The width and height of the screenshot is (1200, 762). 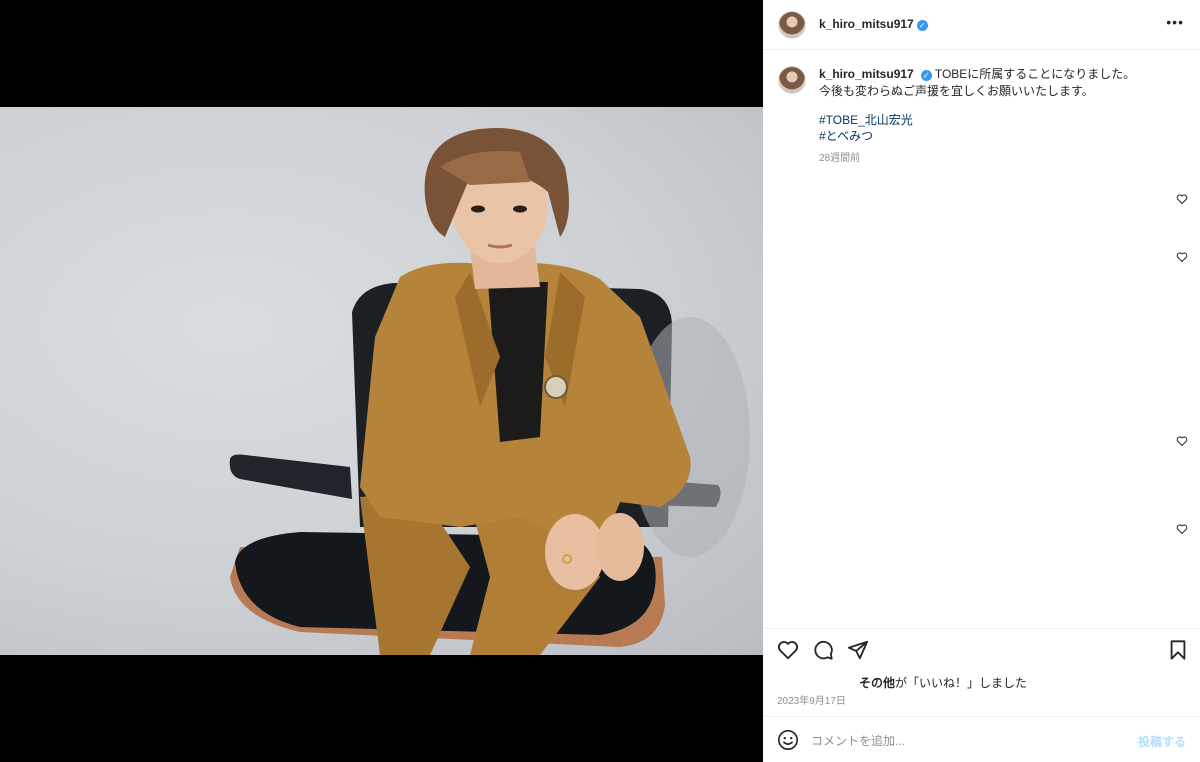 I want to click on likes-suffix: が「いいね！」しました, so click(x=961, y=683).